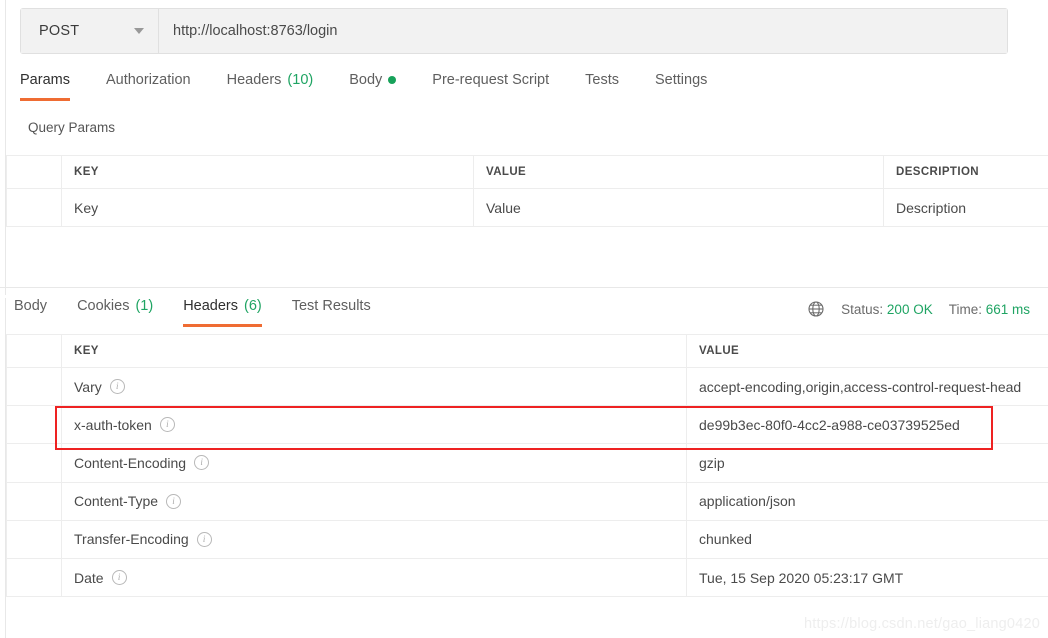 This screenshot has width=1048, height=638. Describe the element at coordinates (965, 207) in the screenshot. I see `param-description-input: Description` at that location.